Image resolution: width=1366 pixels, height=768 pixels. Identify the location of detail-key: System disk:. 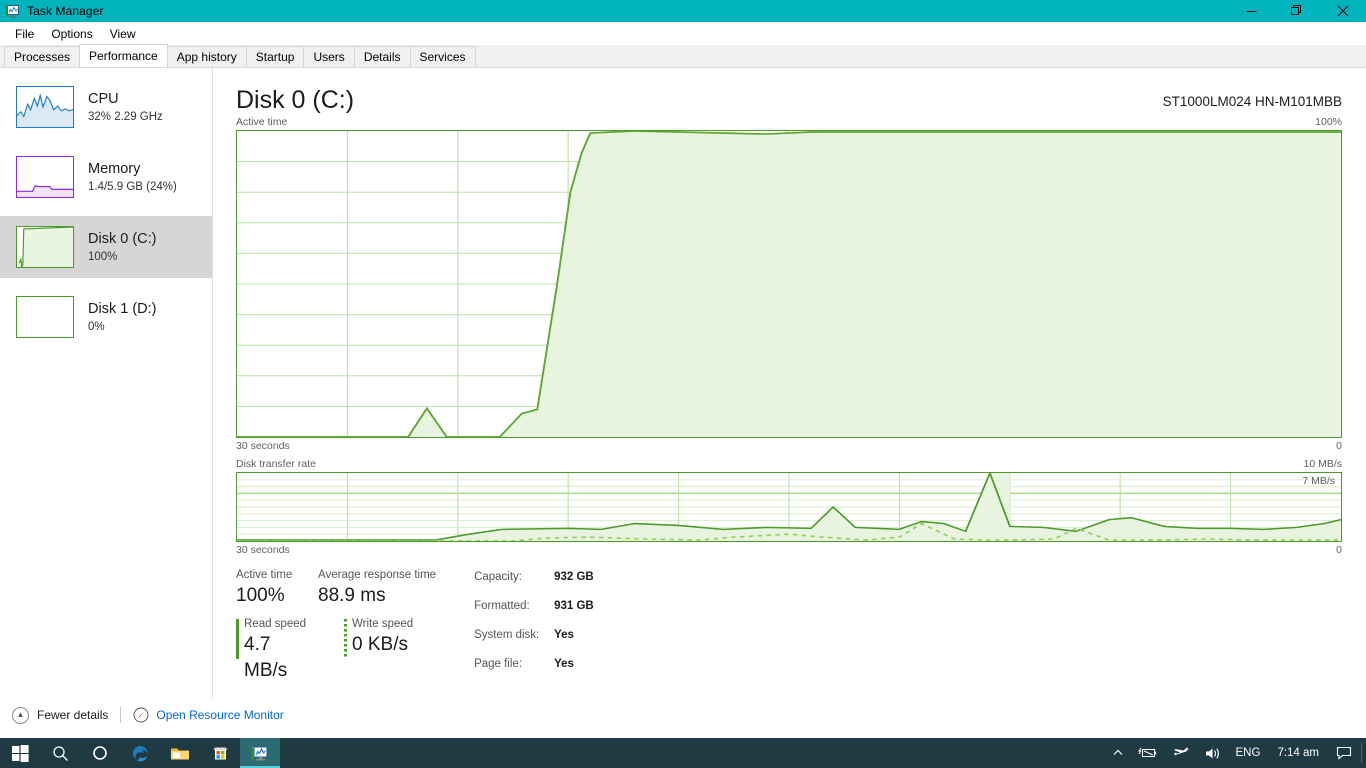
(507, 635).